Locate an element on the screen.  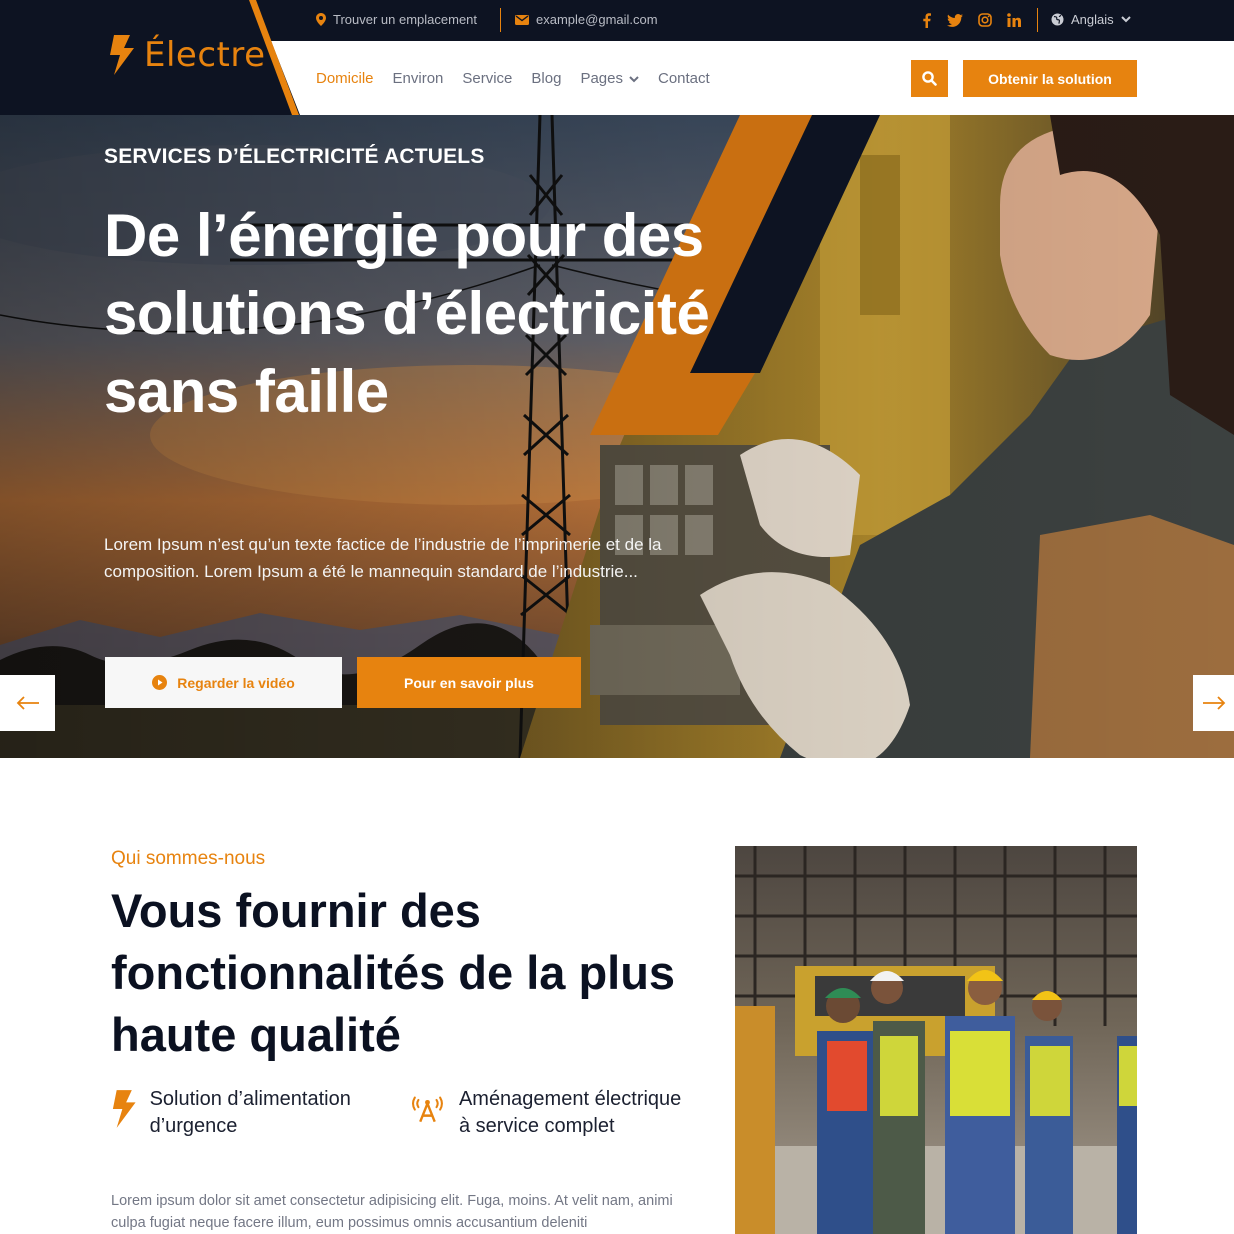
slider-next-button is located at coordinates (1213, 703).